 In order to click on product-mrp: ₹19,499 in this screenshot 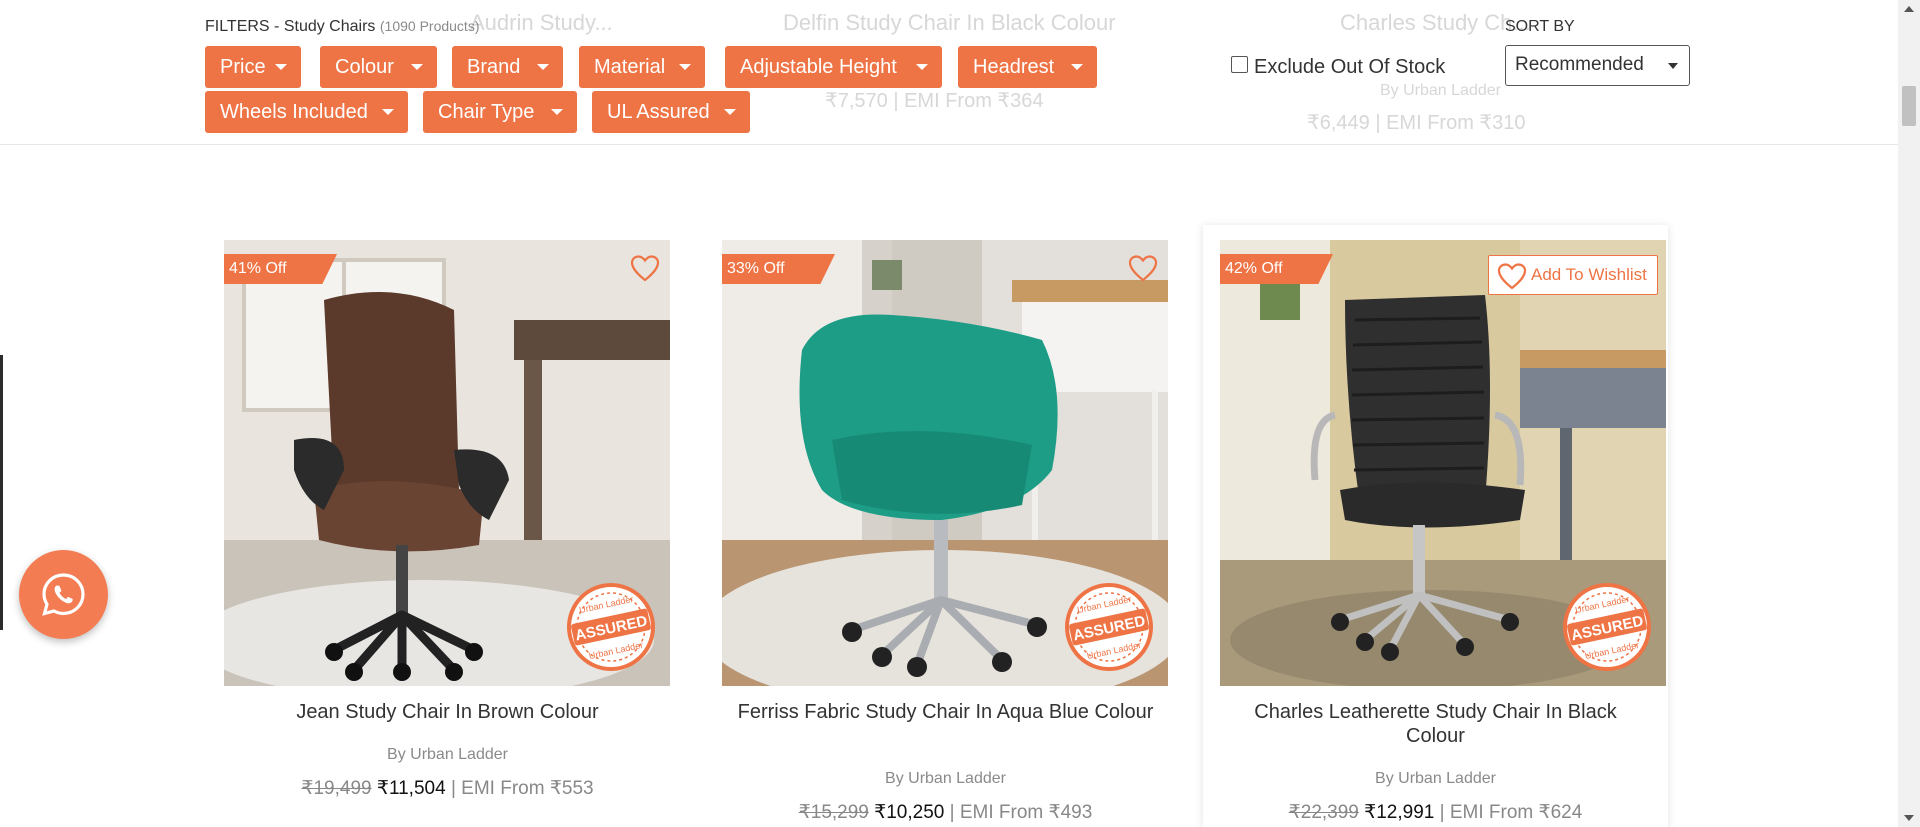, I will do `click(336, 788)`.